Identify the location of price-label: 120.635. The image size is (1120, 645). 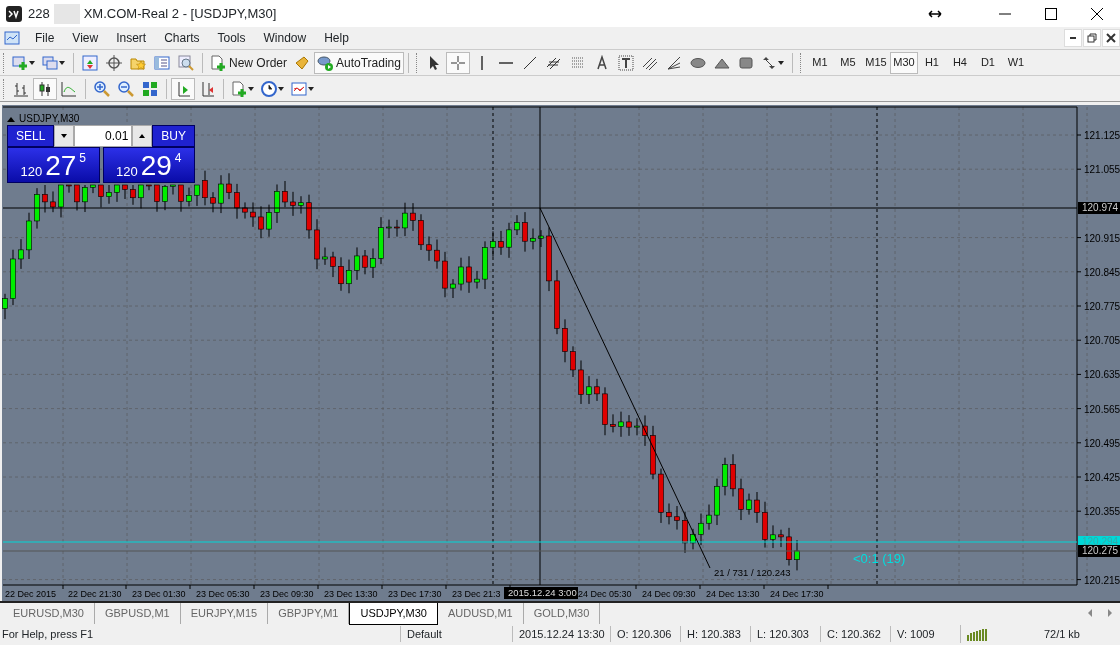
(1102, 375).